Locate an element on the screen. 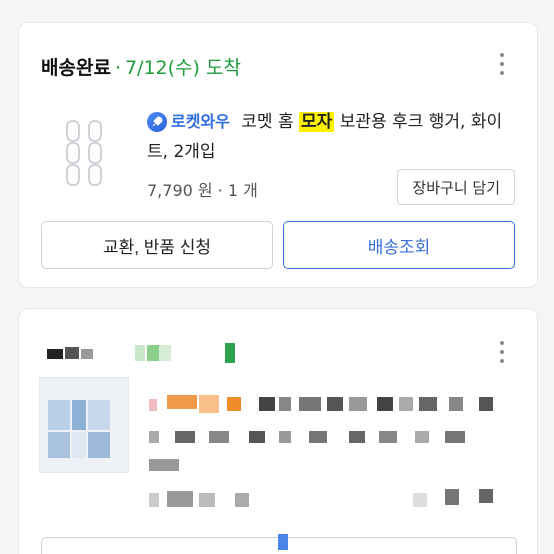  status-label: 배송완료 is located at coordinates (76, 68).